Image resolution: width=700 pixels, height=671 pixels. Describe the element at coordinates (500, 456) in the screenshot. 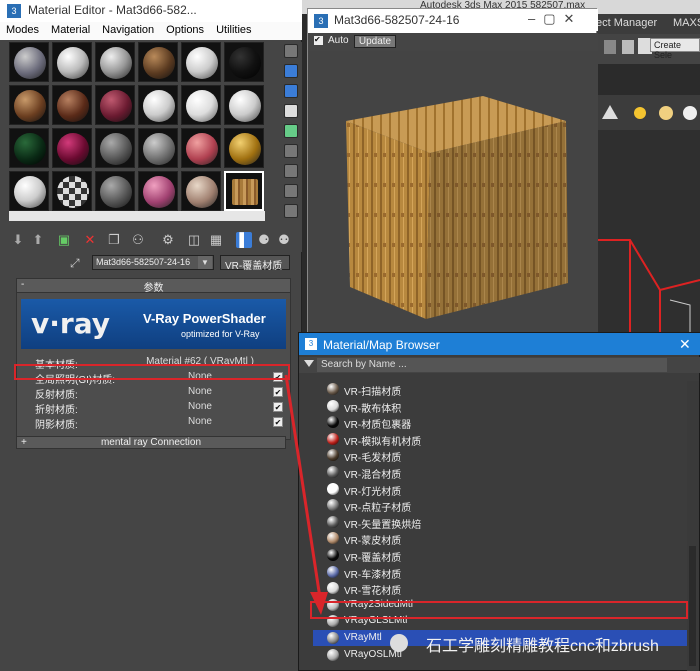

I see `list-item: VR-毛发材质` at that location.